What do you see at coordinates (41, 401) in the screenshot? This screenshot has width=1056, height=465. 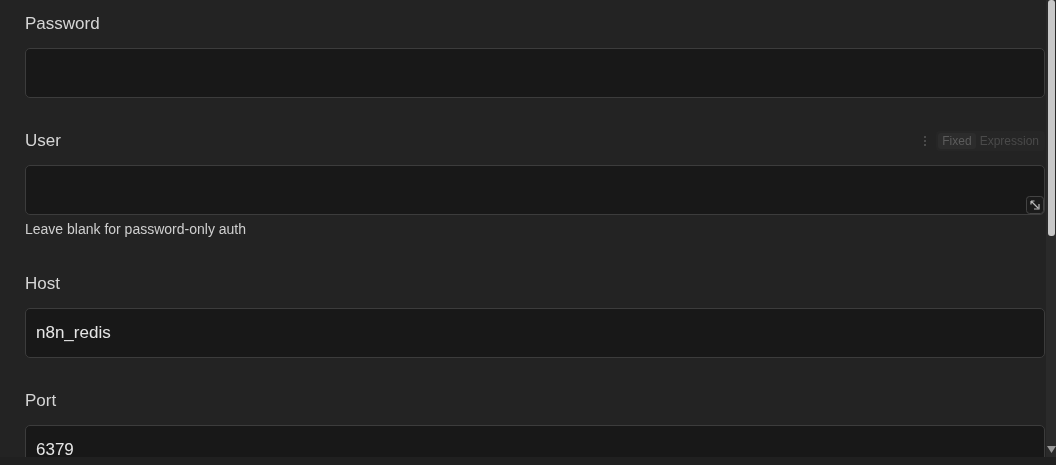 I see `field-label: Port` at bounding box center [41, 401].